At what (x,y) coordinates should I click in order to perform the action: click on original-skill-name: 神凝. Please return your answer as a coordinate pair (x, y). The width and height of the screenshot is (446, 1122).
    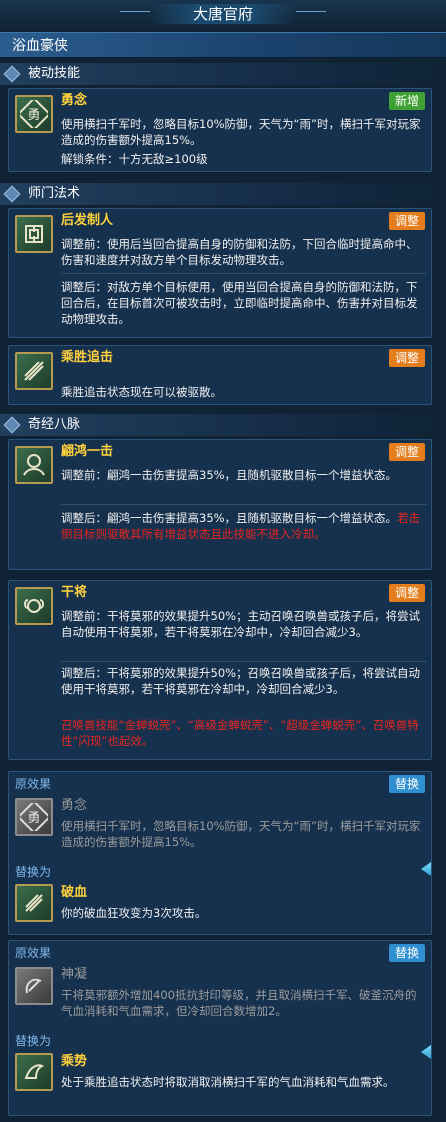
    Looking at the image, I should click on (74, 974).